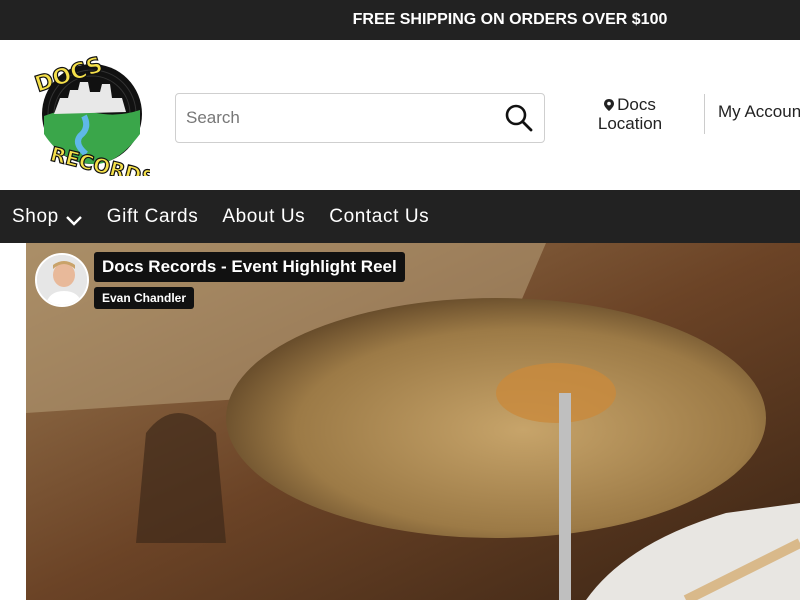  Describe the element at coordinates (630, 123) in the screenshot. I see `location-line2: Location` at that location.